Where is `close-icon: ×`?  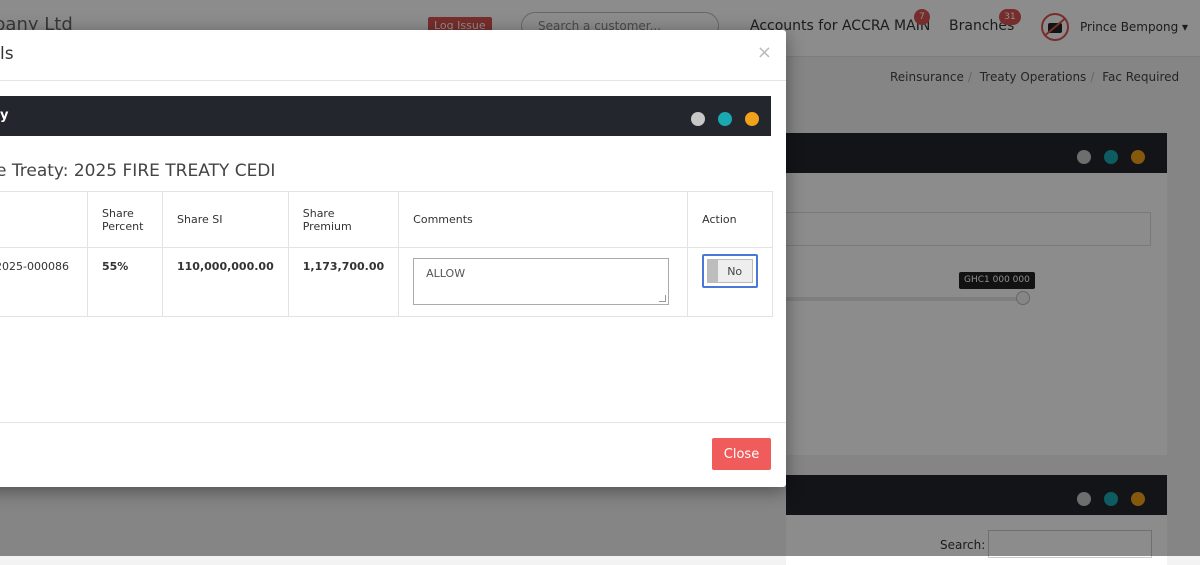 close-icon: × is located at coordinates (764, 52).